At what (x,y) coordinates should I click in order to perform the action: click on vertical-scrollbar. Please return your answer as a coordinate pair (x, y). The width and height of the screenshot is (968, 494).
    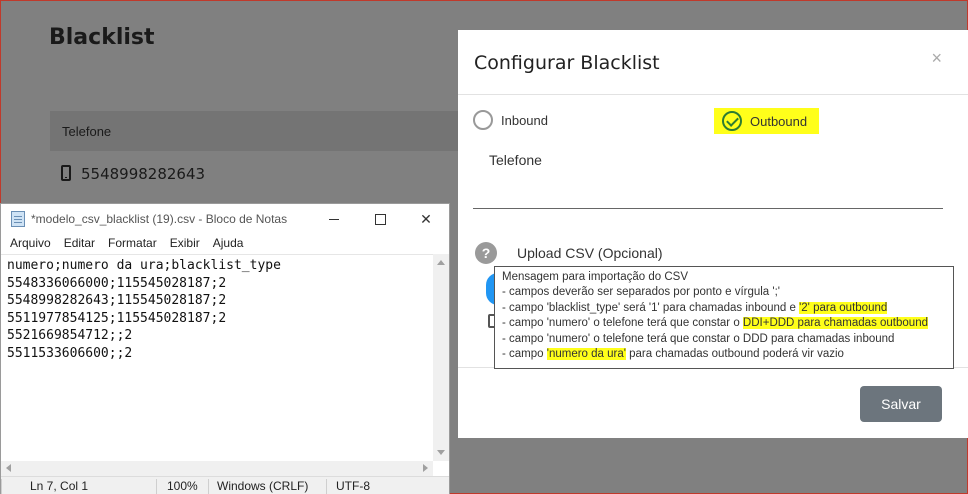
    Looking at the image, I should click on (441, 357).